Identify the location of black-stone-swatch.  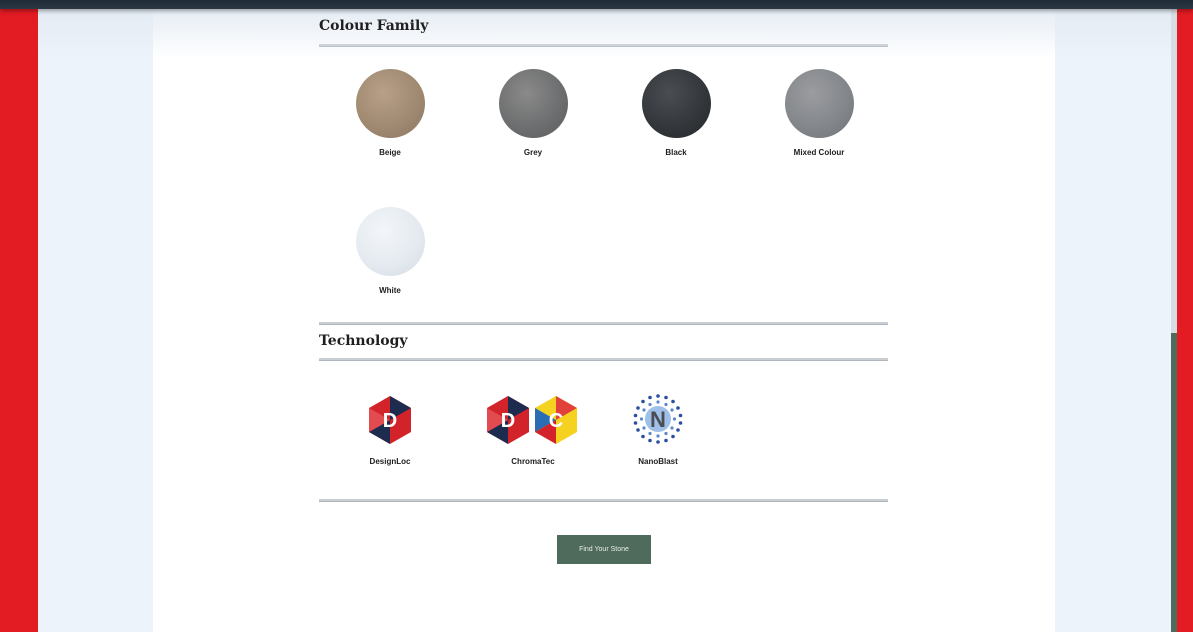
(676, 103).